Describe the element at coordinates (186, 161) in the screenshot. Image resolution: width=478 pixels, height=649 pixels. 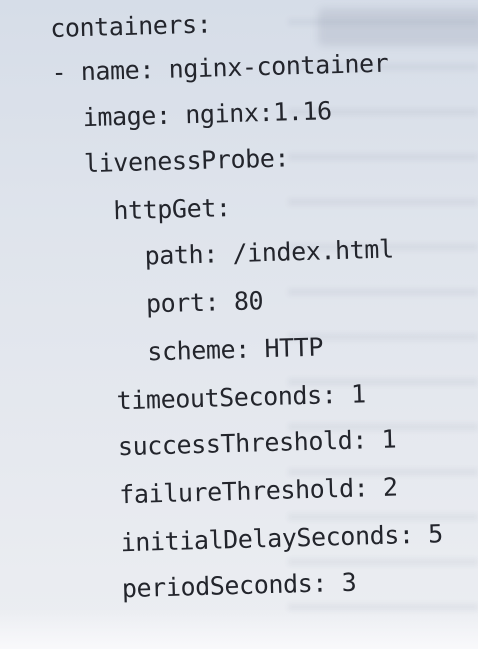
I see `code-line: livenessProbe:` at that location.